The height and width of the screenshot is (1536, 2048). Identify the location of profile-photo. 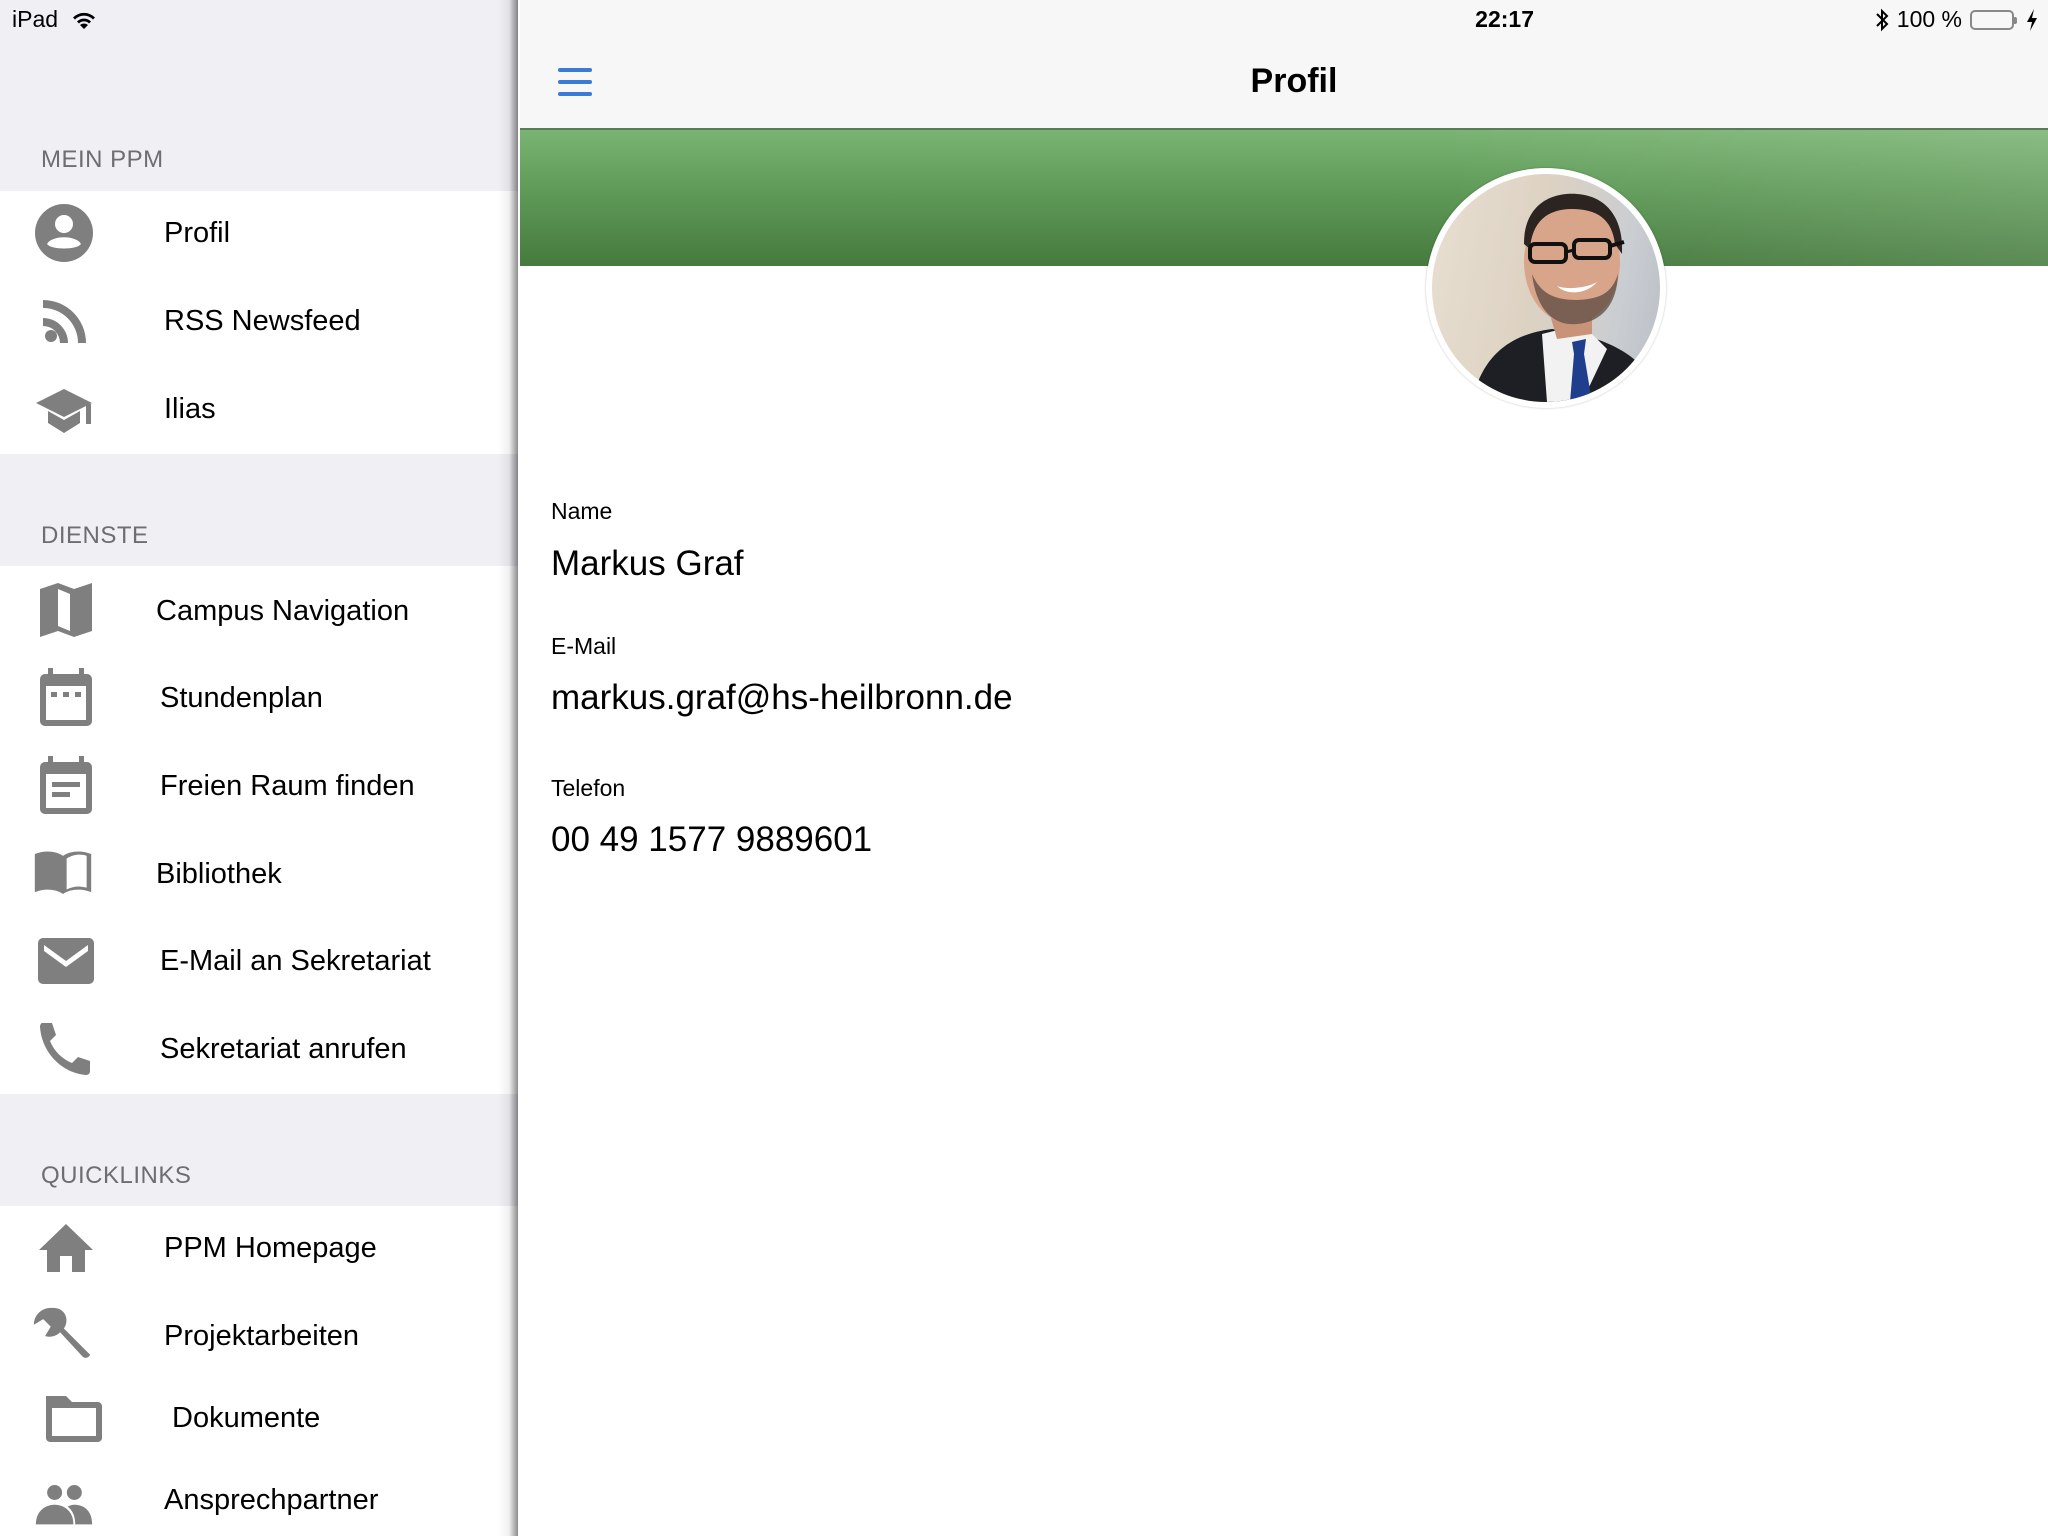
(1546, 288).